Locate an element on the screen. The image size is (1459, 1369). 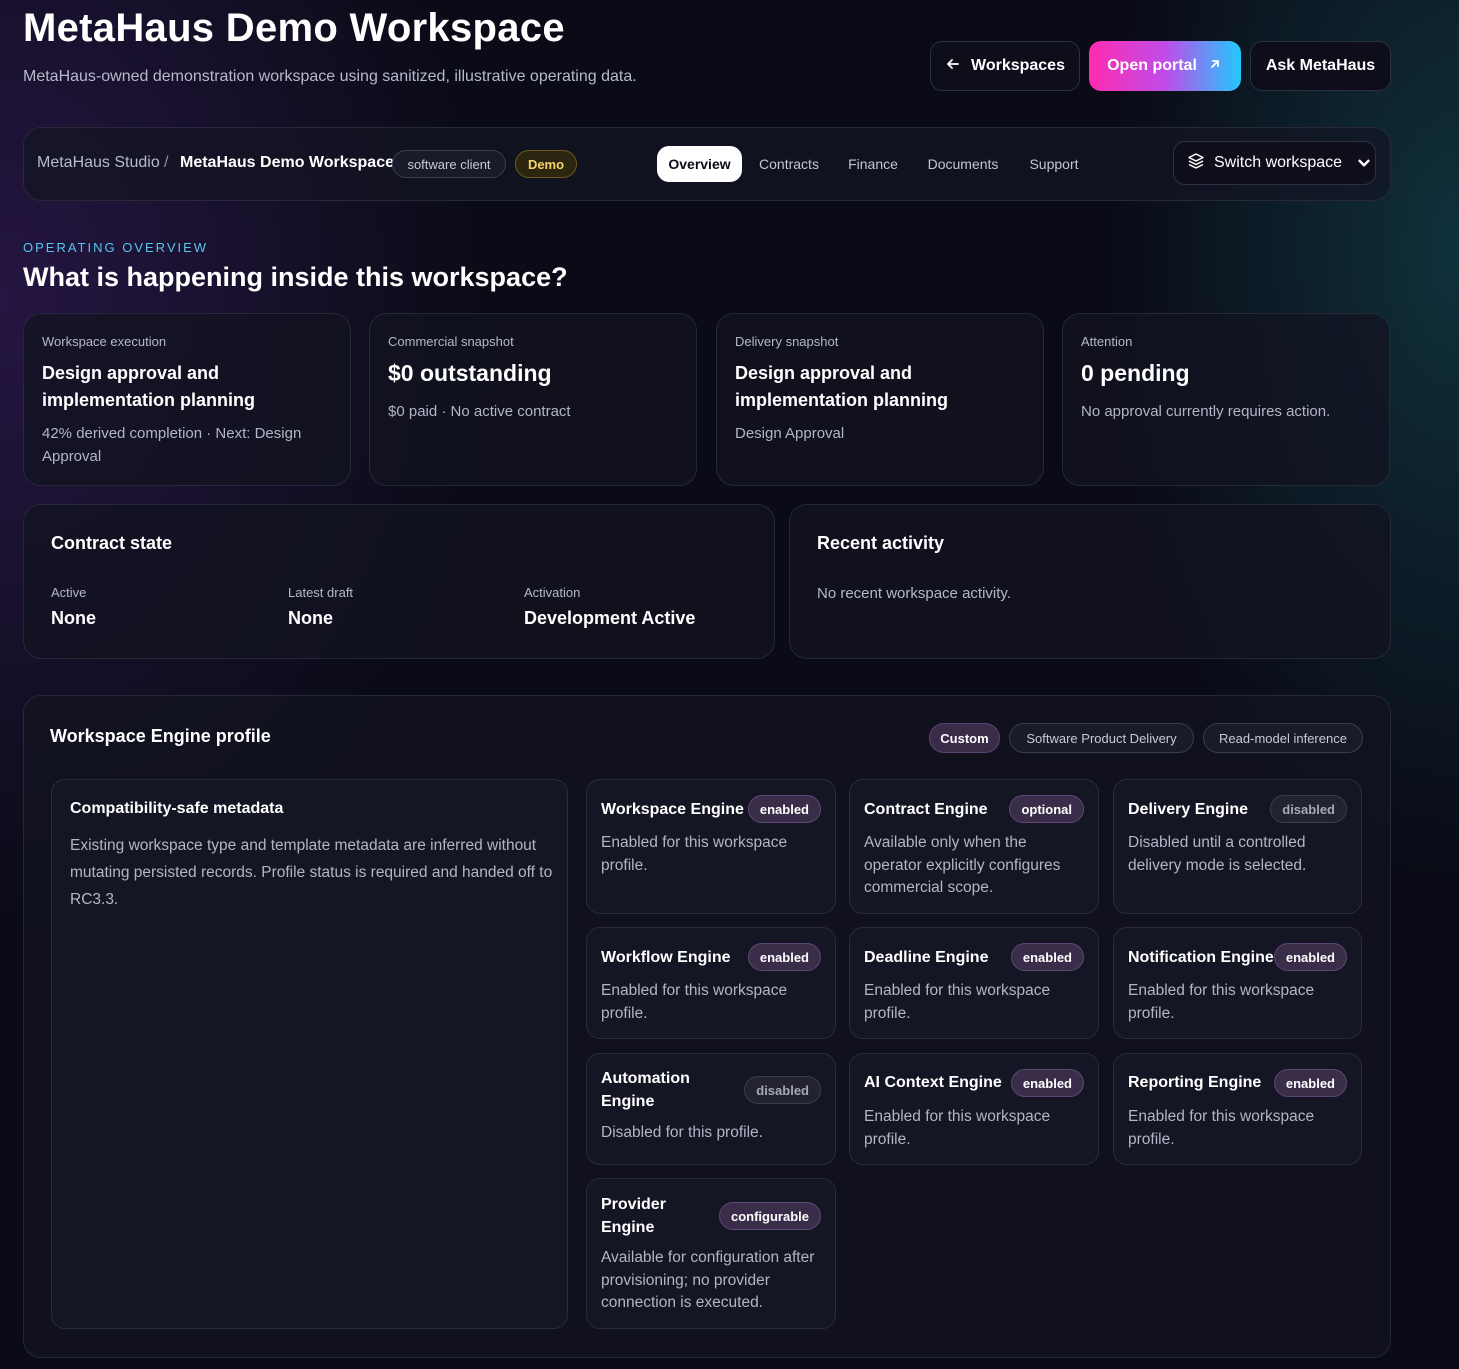
workspace-type-badge: software client is located at coordinates (449, 164).